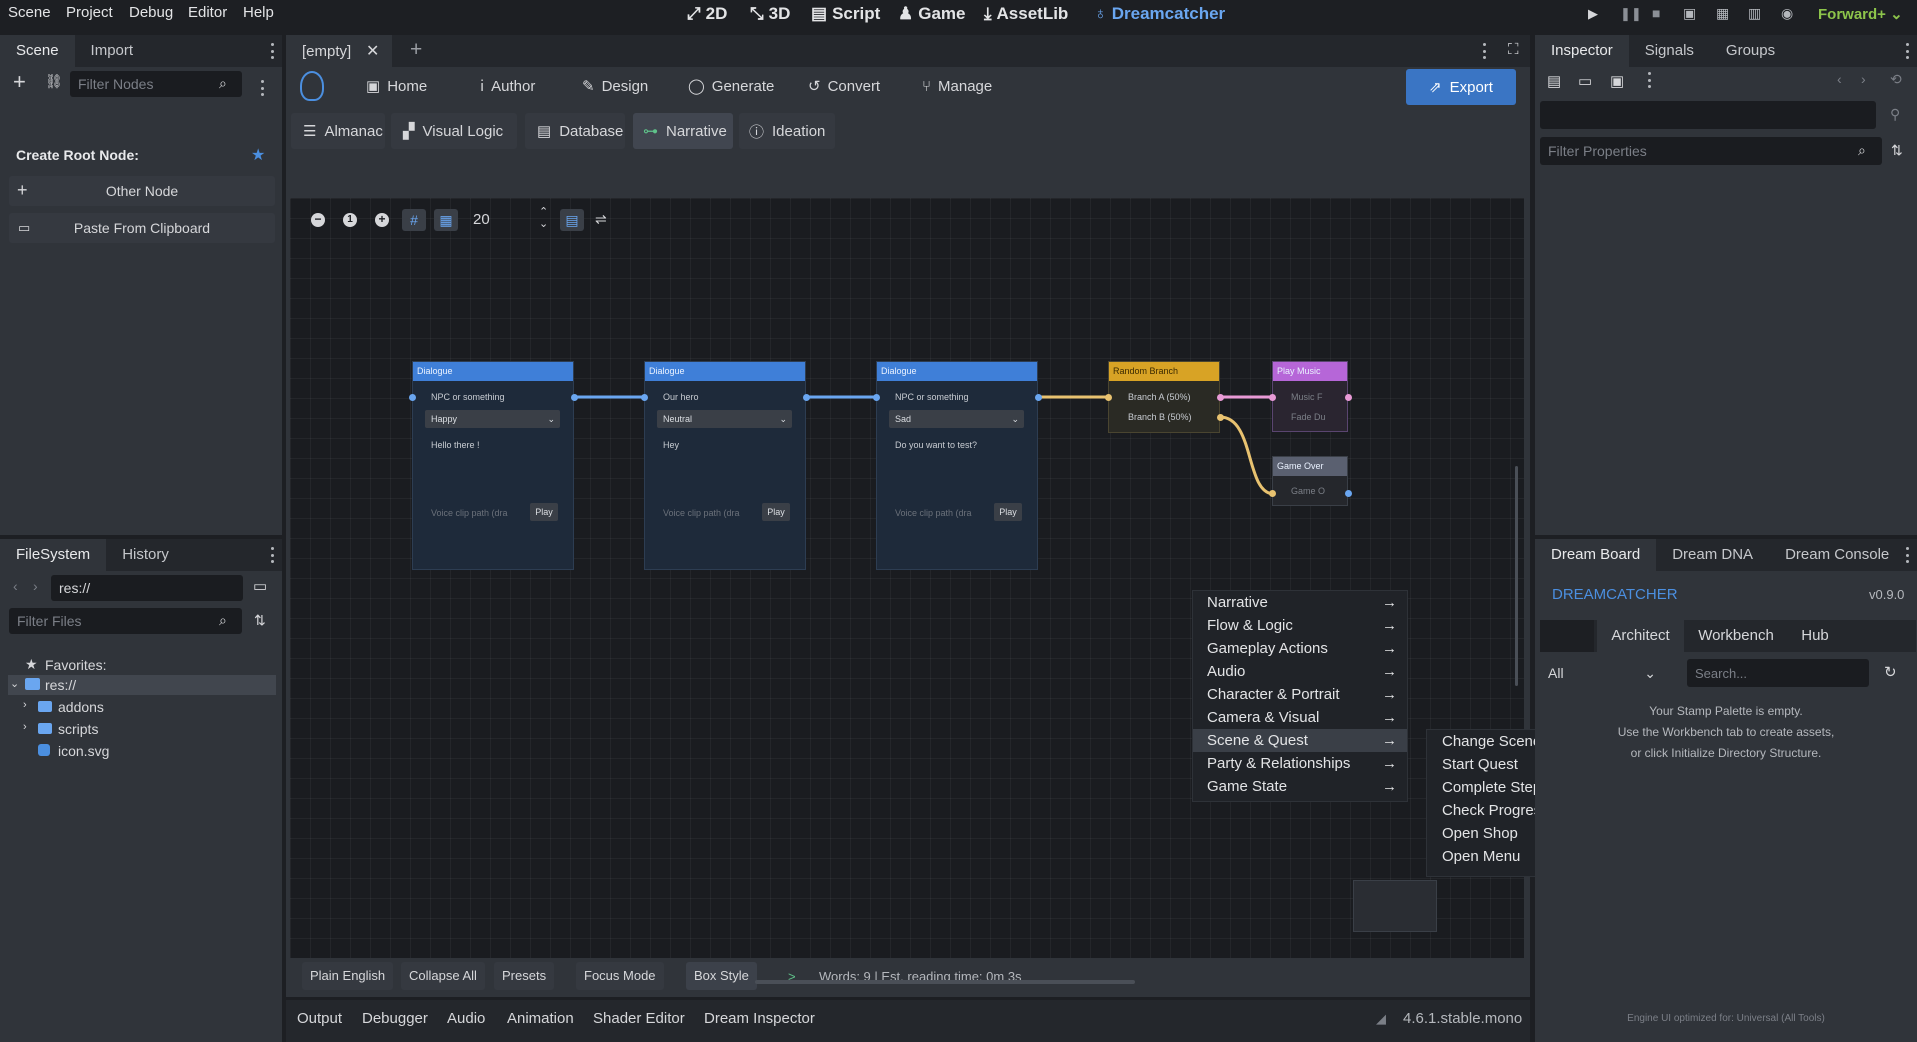  What do you see at coordinates (142, 685) in the screenshot?
I see `tree-item-root: ⌄ res://` at bounding box center [142, 685].